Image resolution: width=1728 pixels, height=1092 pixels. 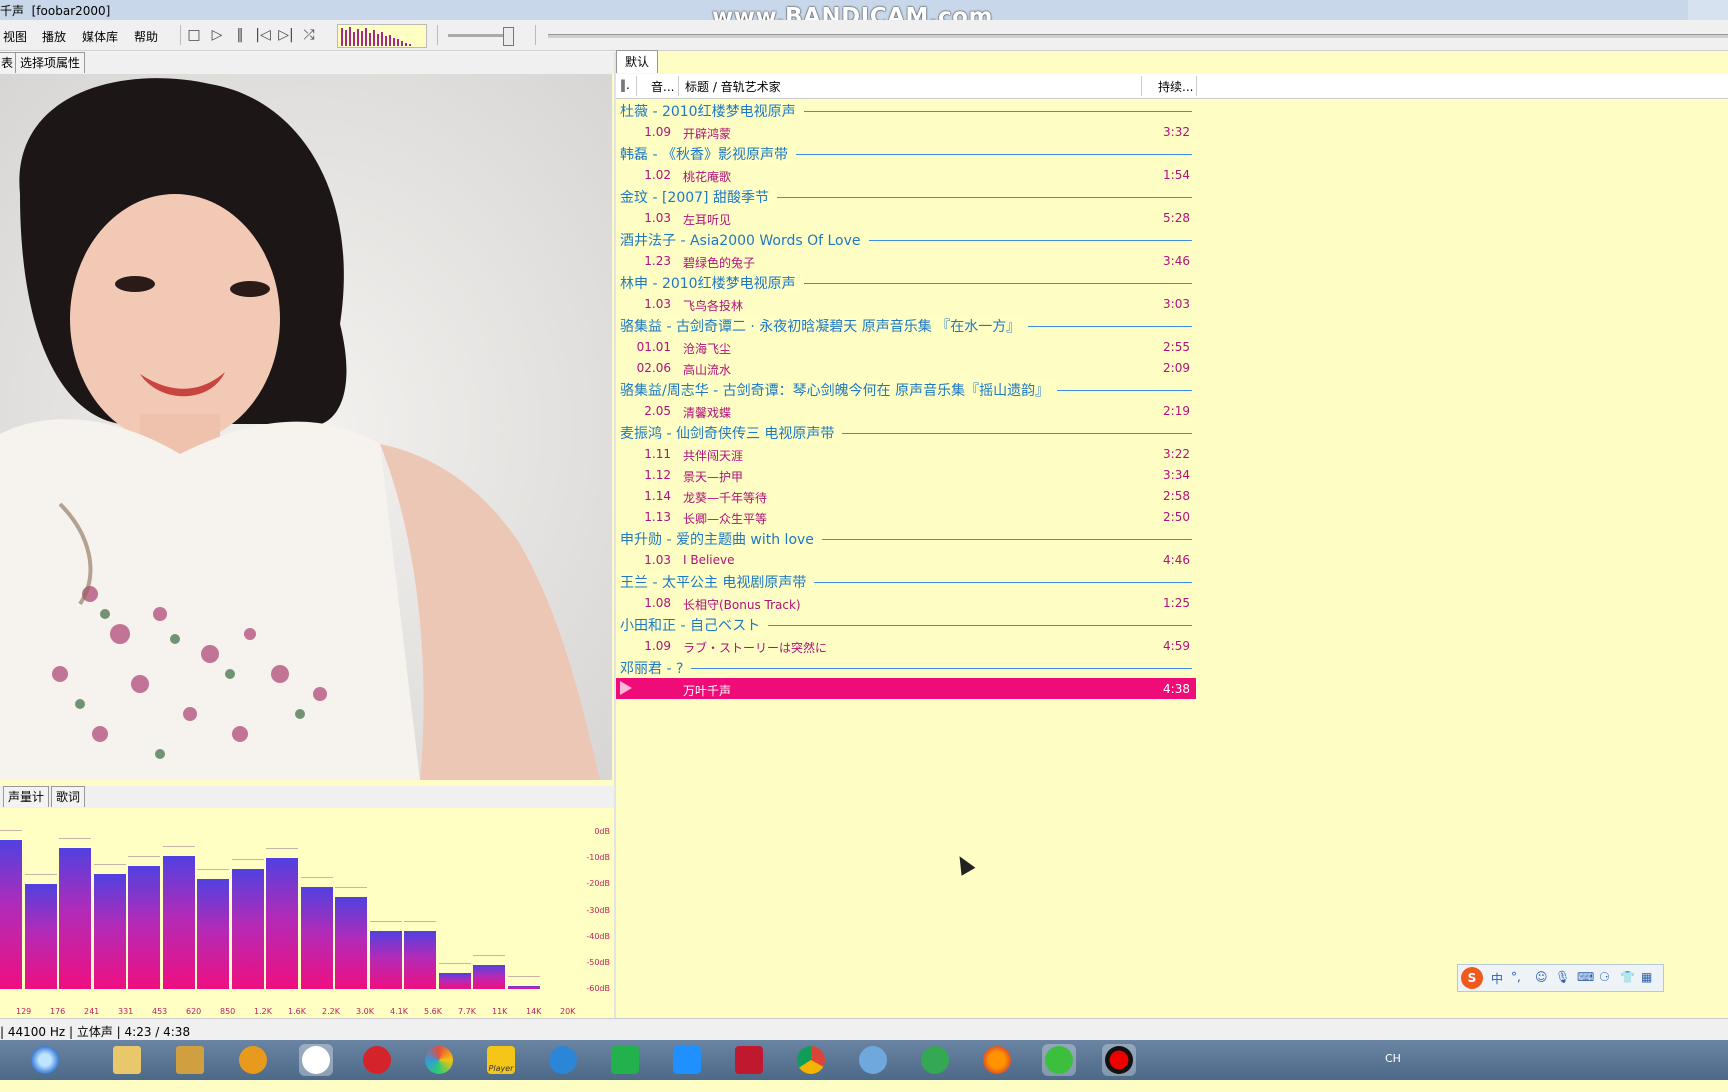 What do you see at coordinates (240, 35) in the screenshot?
I see `pause-icon: ‖` at bounding box center [240, 35].